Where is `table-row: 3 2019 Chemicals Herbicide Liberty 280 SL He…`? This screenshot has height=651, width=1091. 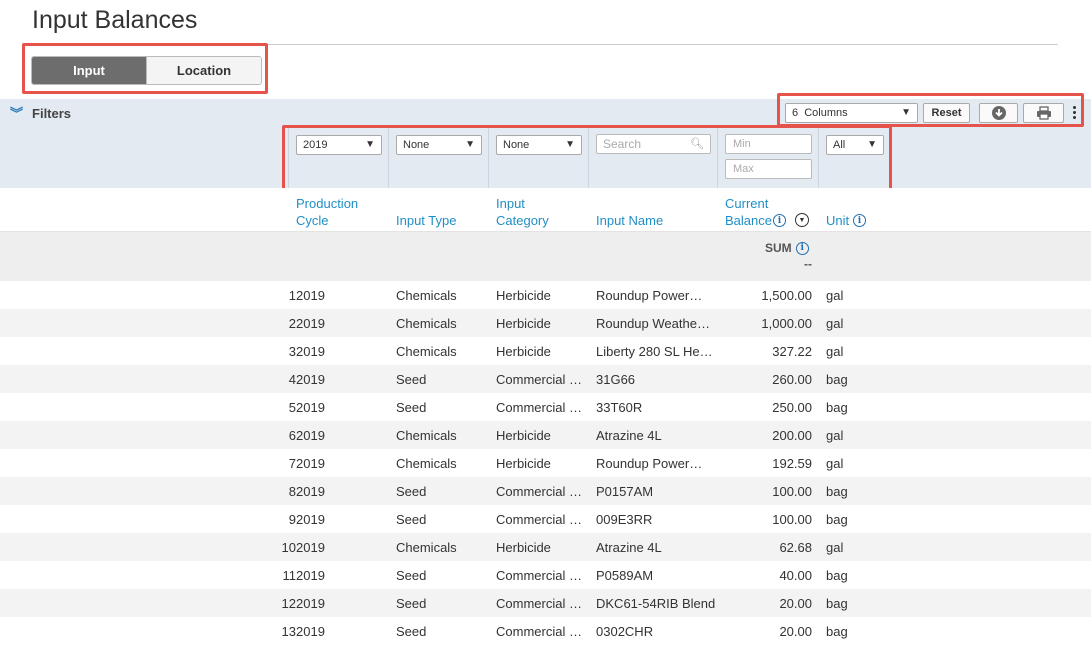 table-row: 3 2019 Chemicals Herbicide Liberty 280 SL He… is located at coordinates (545, 351).